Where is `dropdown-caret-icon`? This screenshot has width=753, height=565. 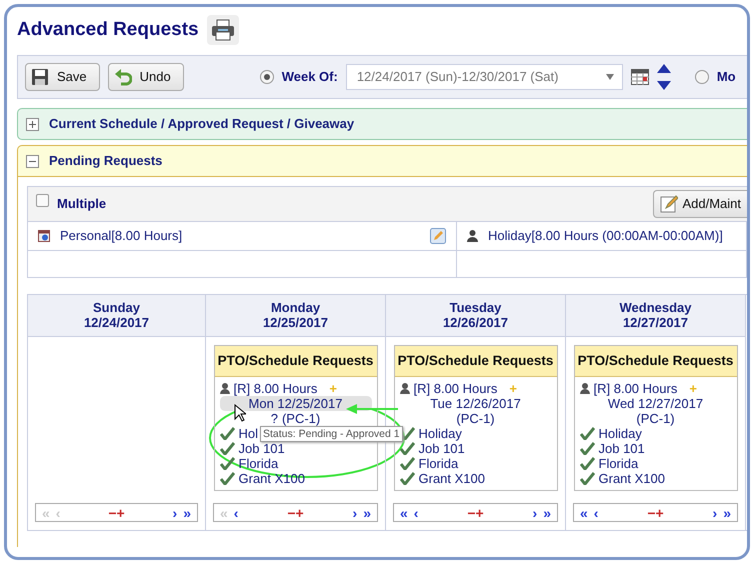
dropdown-caret-icon is located at coordinates (610, 77).